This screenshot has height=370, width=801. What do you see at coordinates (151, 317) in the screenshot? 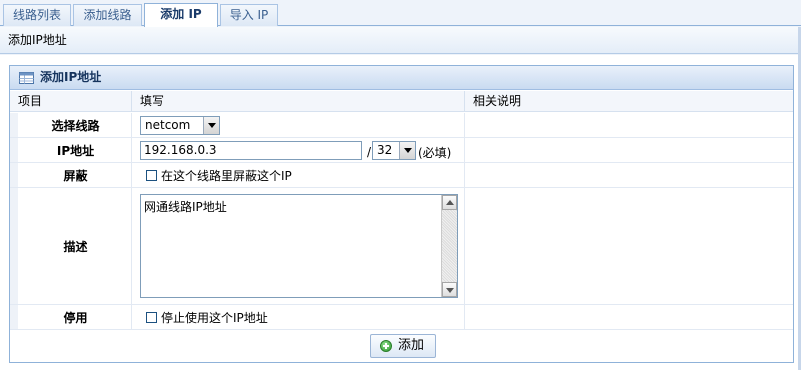
I see `disable-checkbox` at bounding box center [151, 317].